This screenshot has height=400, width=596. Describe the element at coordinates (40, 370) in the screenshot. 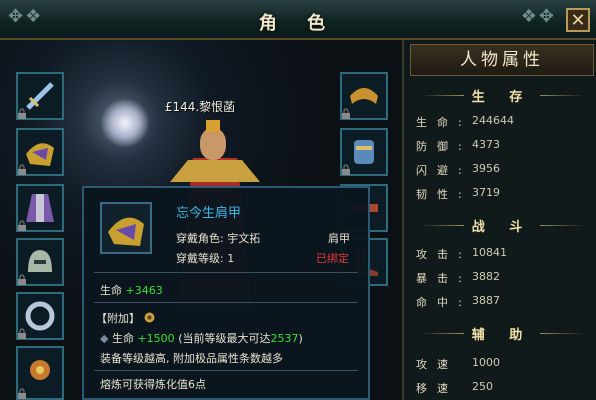

I see `amulet-icon` at that location.